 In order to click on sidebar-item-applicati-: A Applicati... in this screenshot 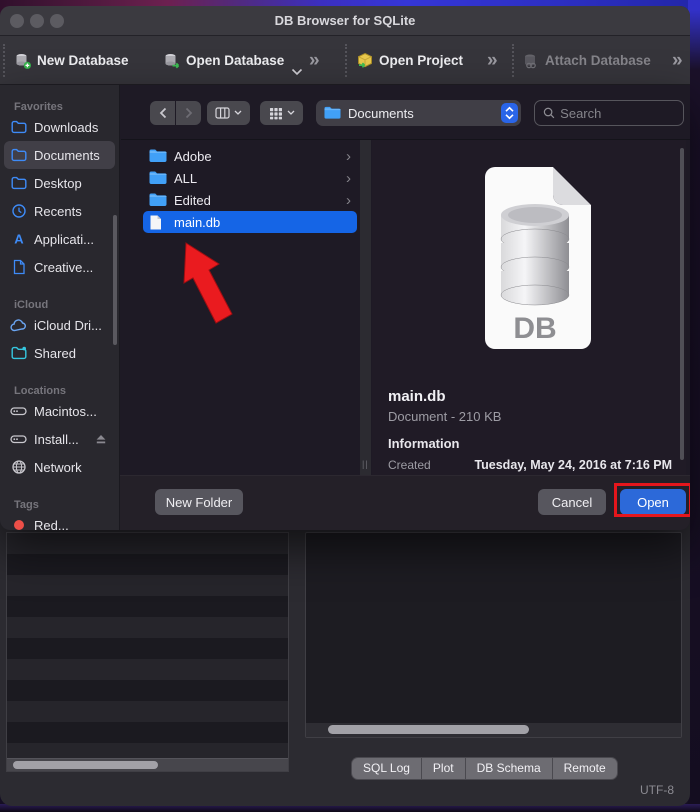, I will do `click(59, 239)`.